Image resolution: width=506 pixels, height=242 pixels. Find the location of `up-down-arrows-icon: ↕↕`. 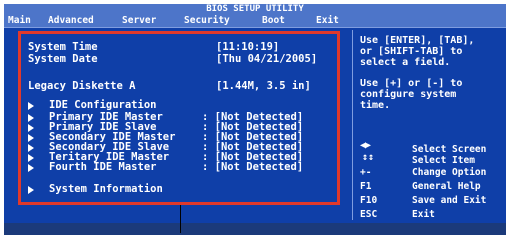

up-down-arrows-icon: ↕↕ is located at coordinates (368, 157).